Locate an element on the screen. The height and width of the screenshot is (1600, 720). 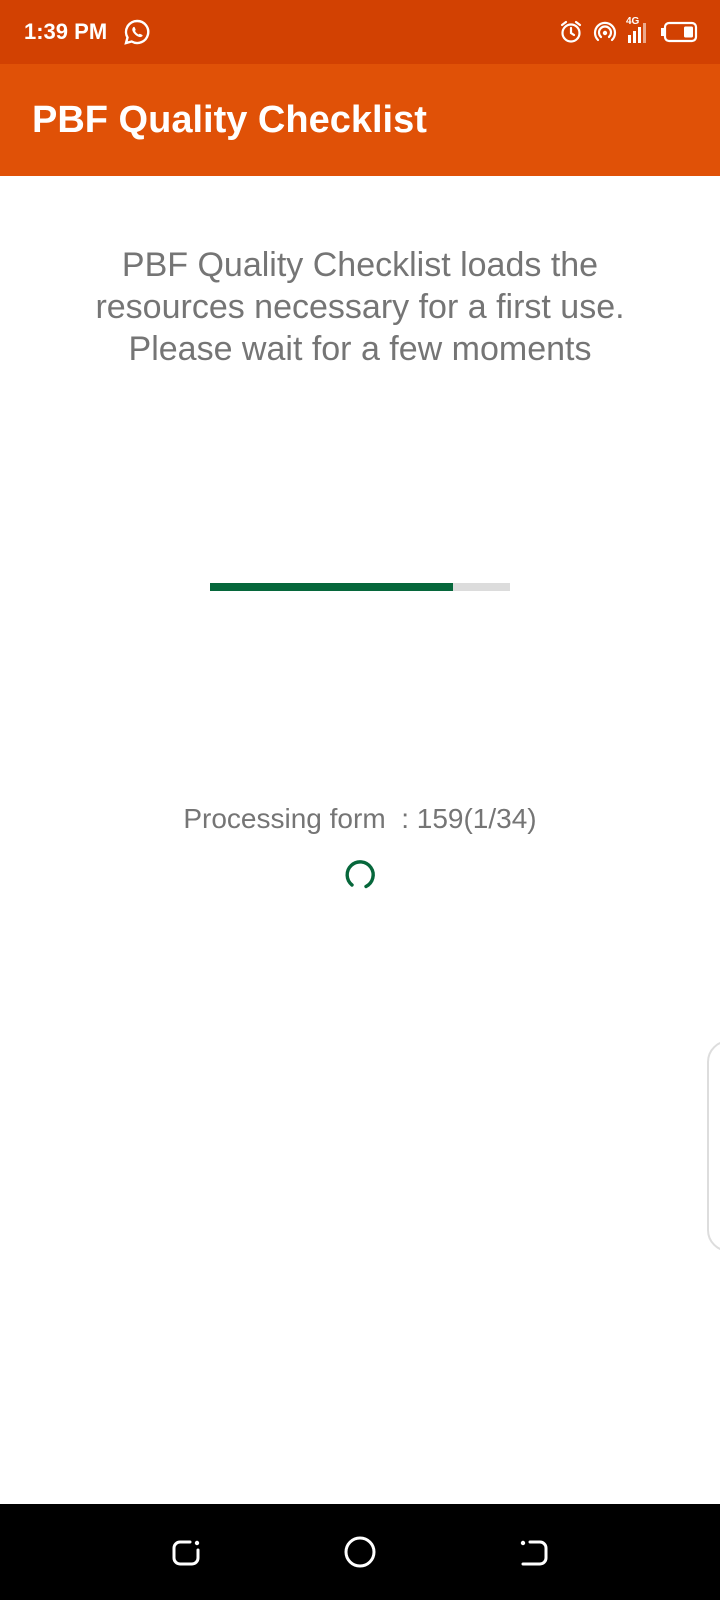
app-bar: PBF Quality Checklist is located at coordinates (360, 120).